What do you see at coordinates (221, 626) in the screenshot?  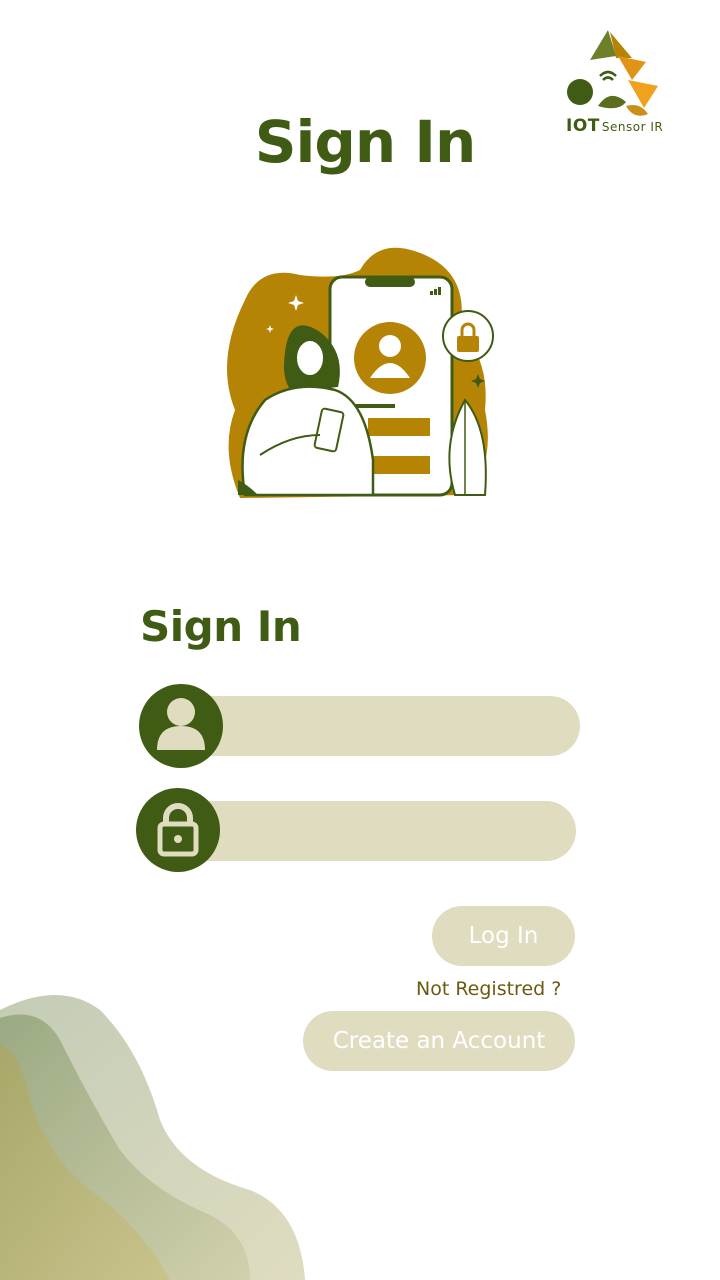 I see `form-title: Sign In` at bounding box center [221, 626].